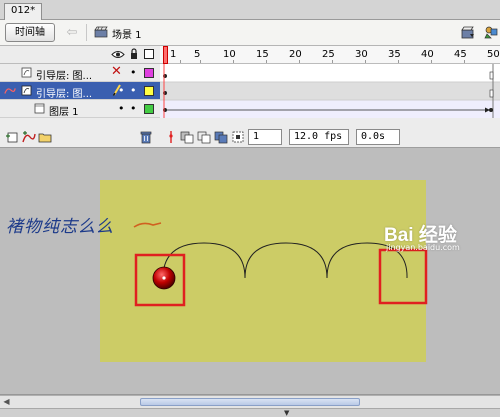 This screenshot has height=417, width=500. I want to click on horizontal-scrollbar: ◀, so click(250, 401).